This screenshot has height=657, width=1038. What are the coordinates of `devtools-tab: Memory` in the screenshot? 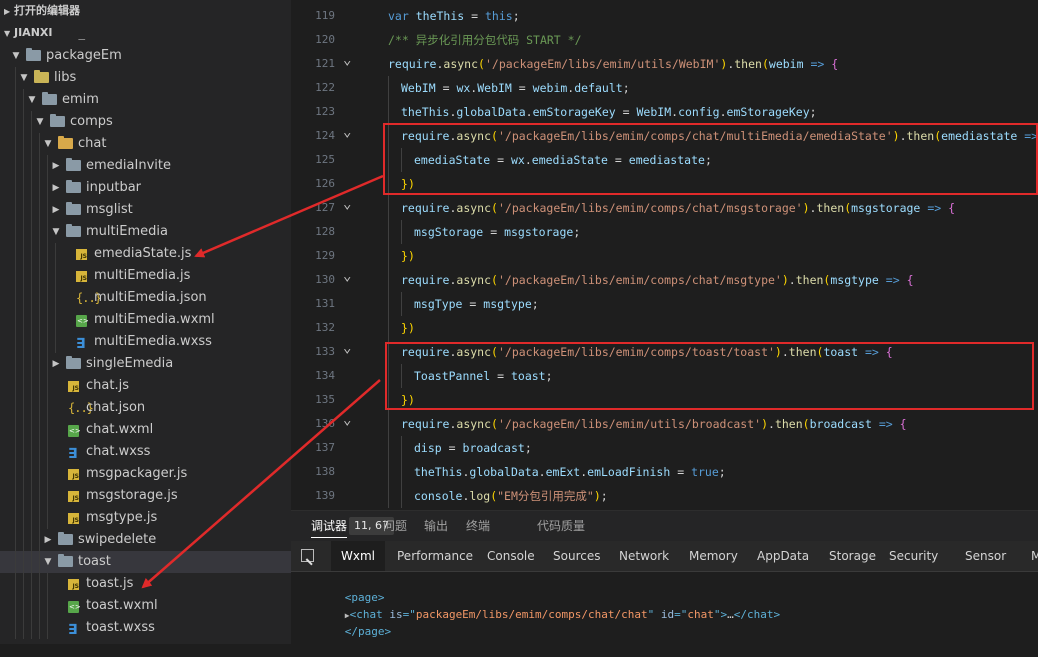 It's located at (713, 556).